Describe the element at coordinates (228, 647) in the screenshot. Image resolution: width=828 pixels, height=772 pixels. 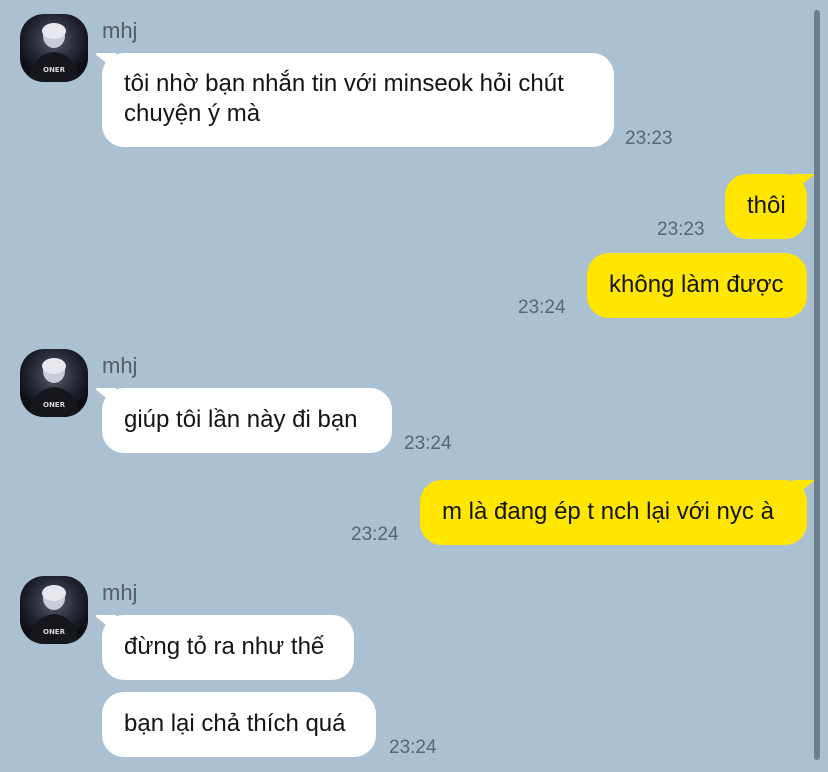
I see `incoming-message: đừng tỏ ra như thế` at that location.